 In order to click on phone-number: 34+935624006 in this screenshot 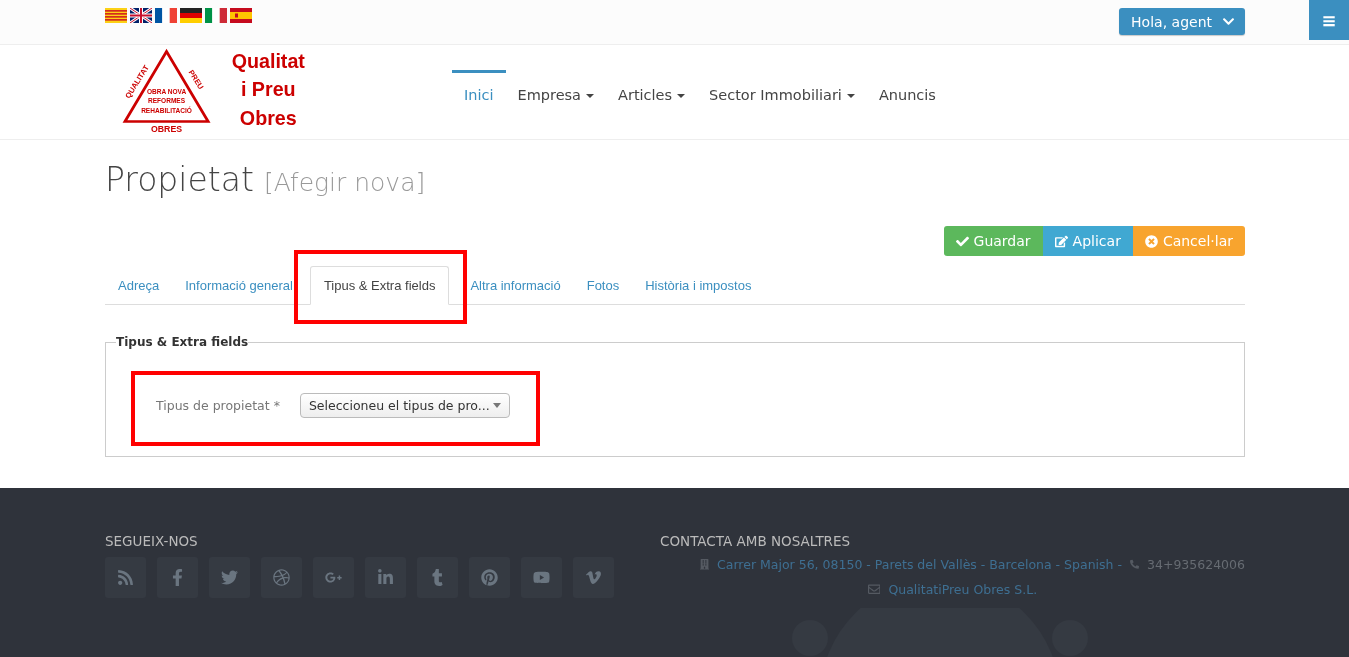, I will do `click(1196, 564)`.